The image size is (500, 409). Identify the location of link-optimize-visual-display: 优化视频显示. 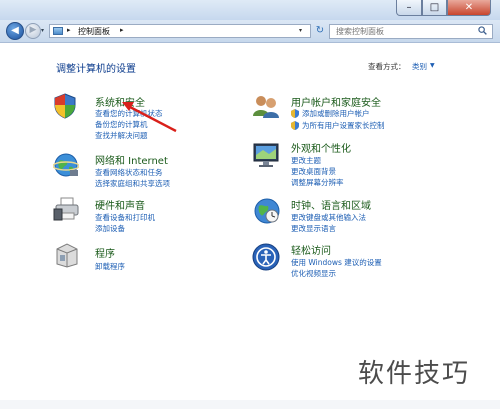
(313, 273).